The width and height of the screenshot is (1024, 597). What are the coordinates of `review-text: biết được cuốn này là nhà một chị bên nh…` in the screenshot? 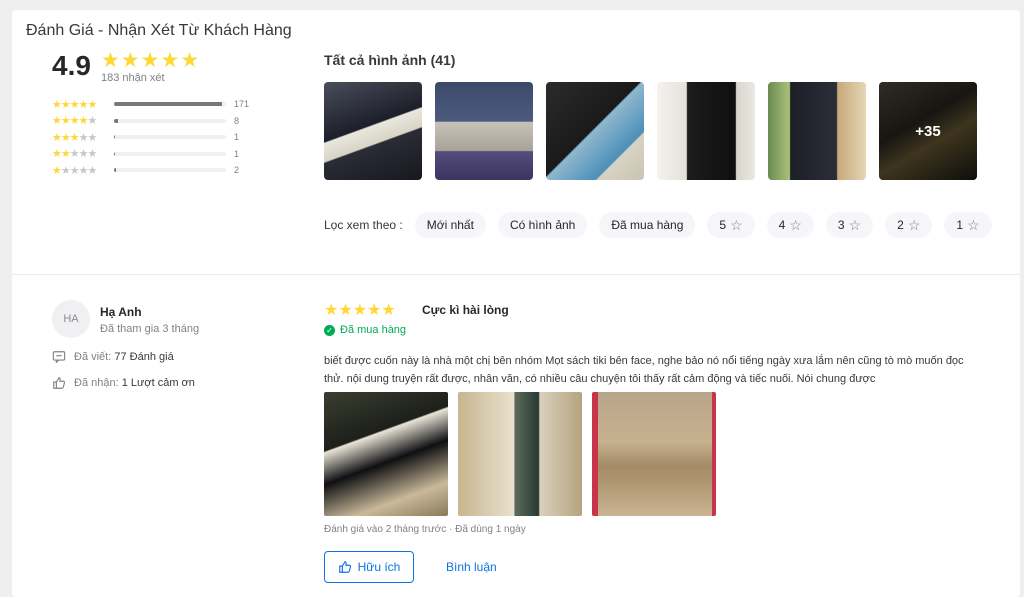 It's located at (644, 370).